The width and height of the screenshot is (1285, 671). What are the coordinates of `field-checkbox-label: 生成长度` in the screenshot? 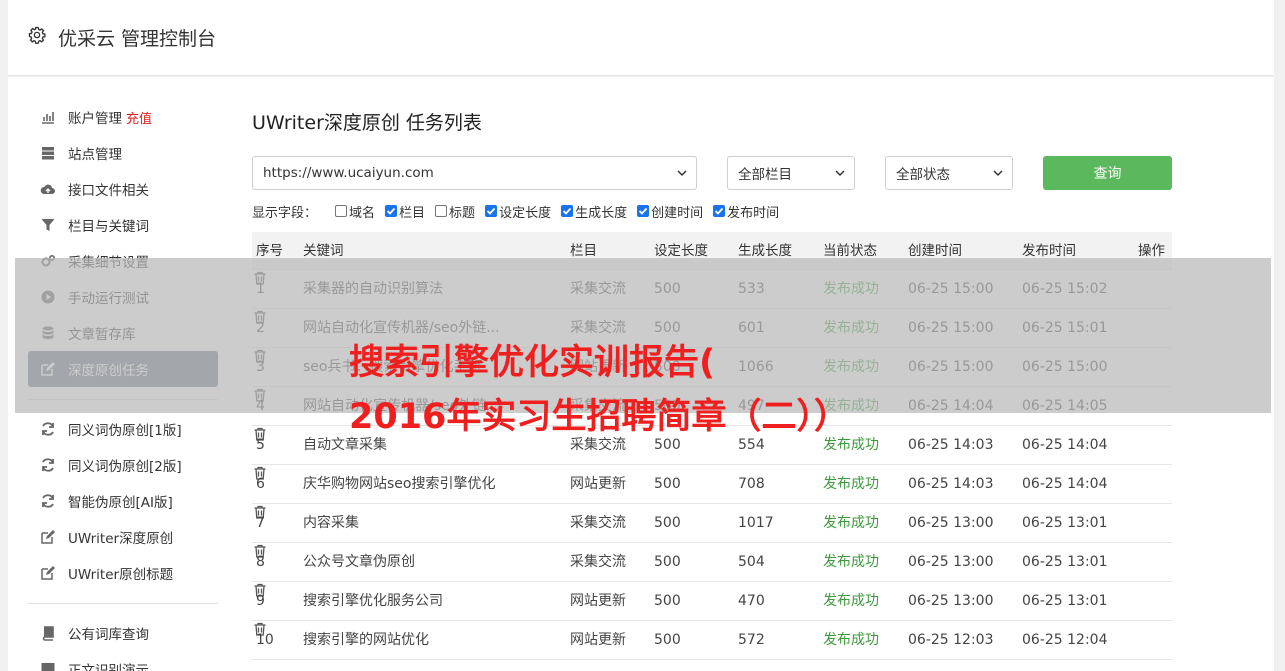 It's located at (601, 213).